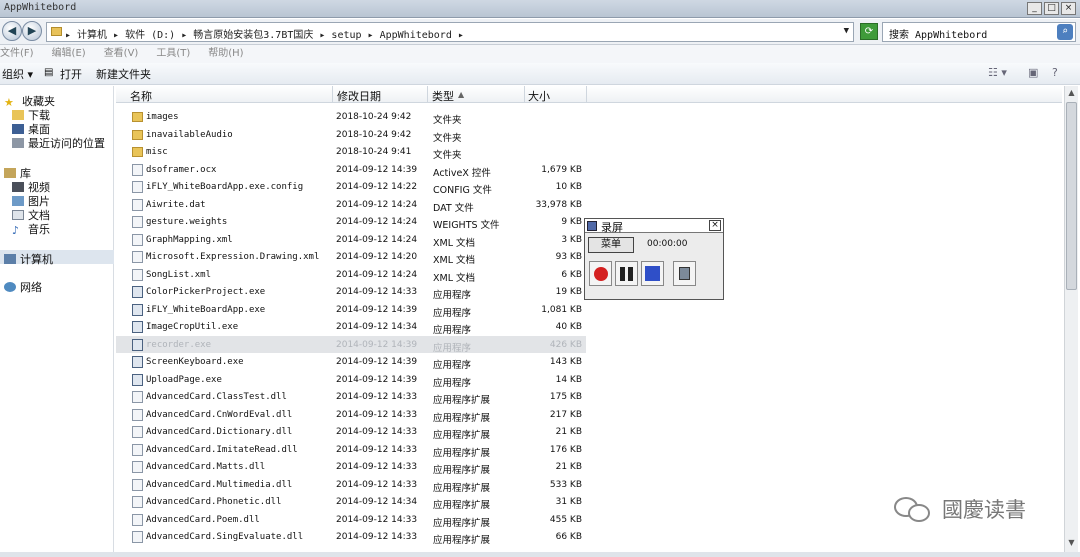 This screenshot has height=557, width=1080. What do you see at coordinates (377, 309) in the screenshot?
I see `file-date: 2014-09-12 14:39` at bounding box center [377, 309].